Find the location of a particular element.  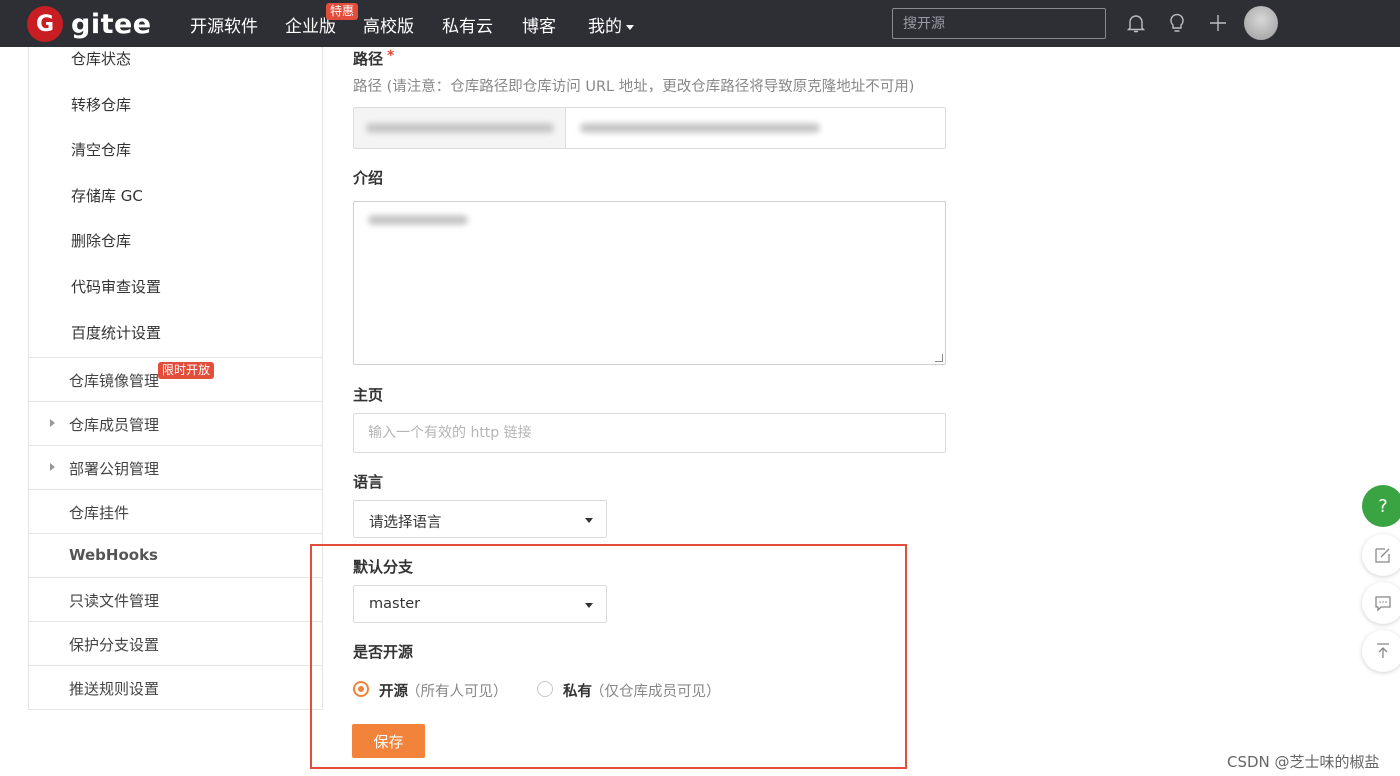

sidebar-item-mirror: 仓库镜像管理 限时开放 is located at coordinates (175, 379).